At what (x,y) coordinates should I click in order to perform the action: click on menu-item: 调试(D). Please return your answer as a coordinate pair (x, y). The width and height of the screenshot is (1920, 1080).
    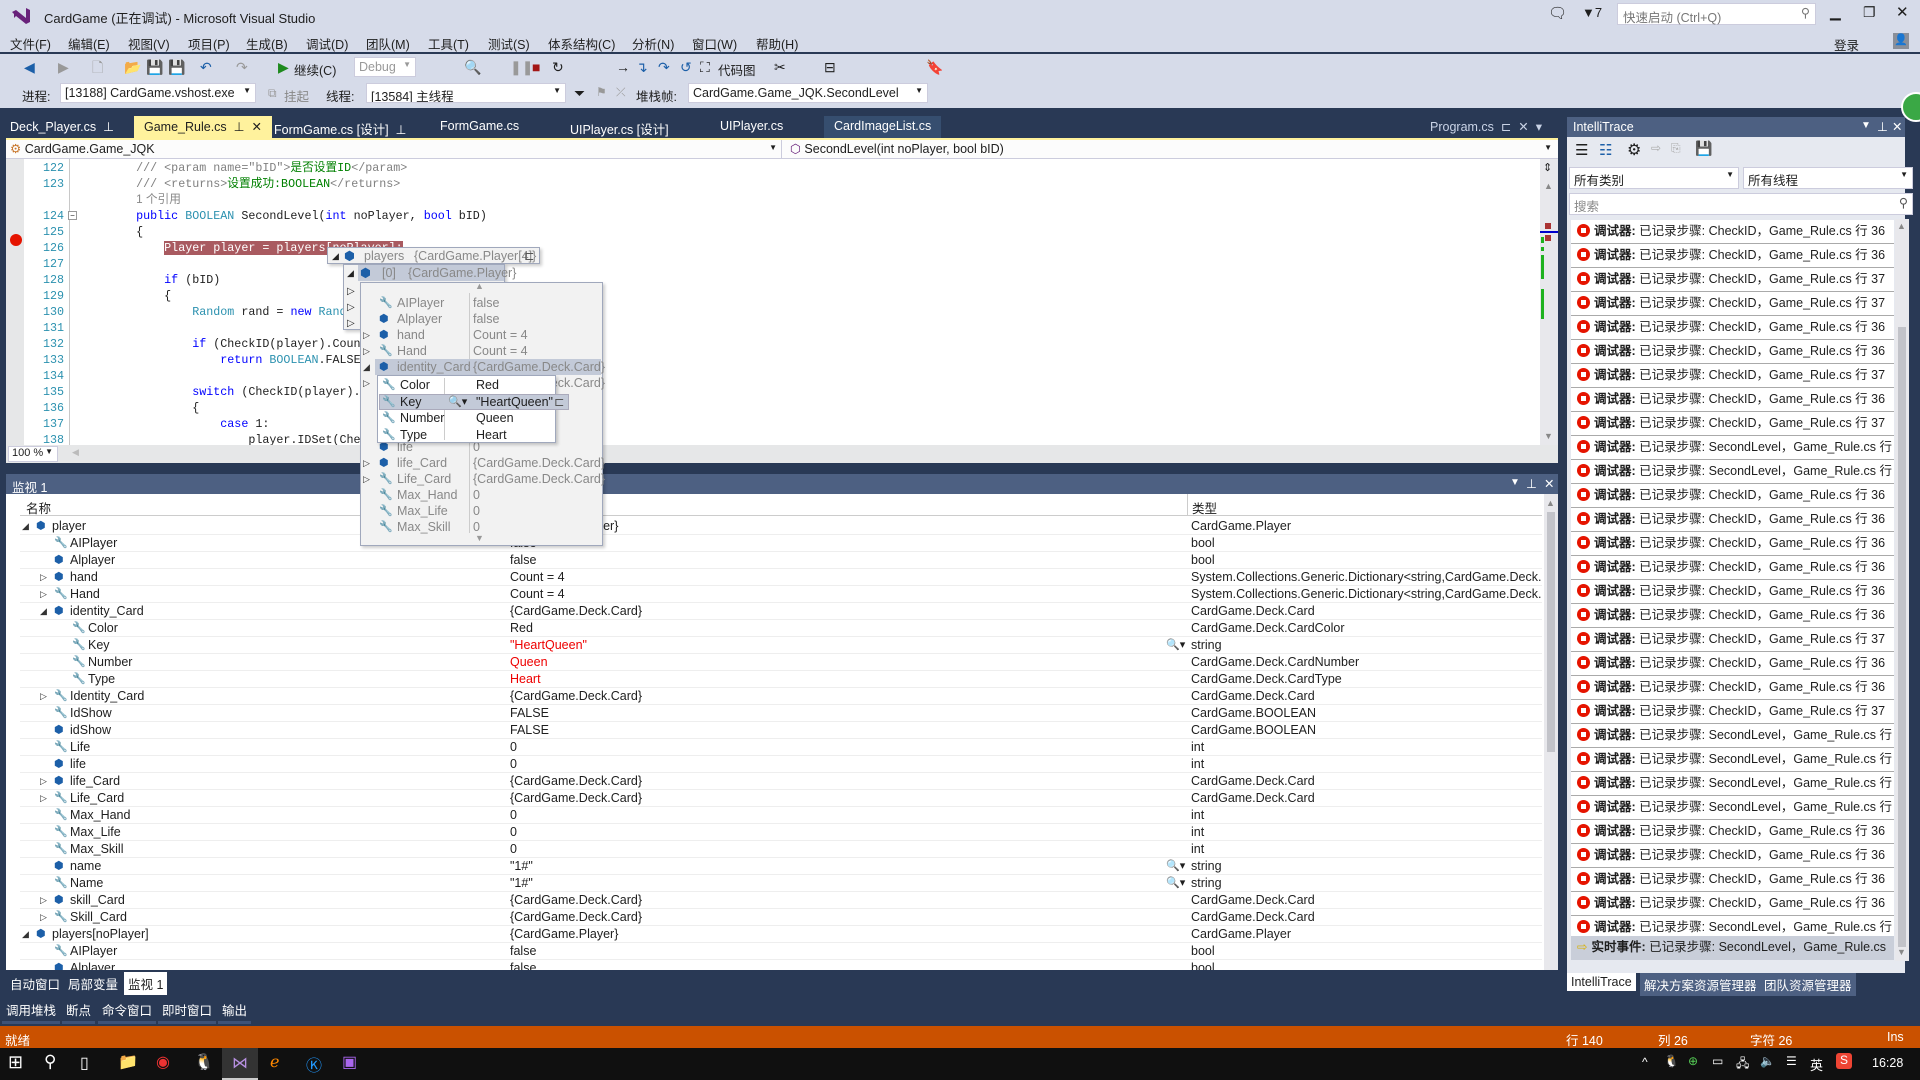
    Looking at the image, I should click on (327, 43).